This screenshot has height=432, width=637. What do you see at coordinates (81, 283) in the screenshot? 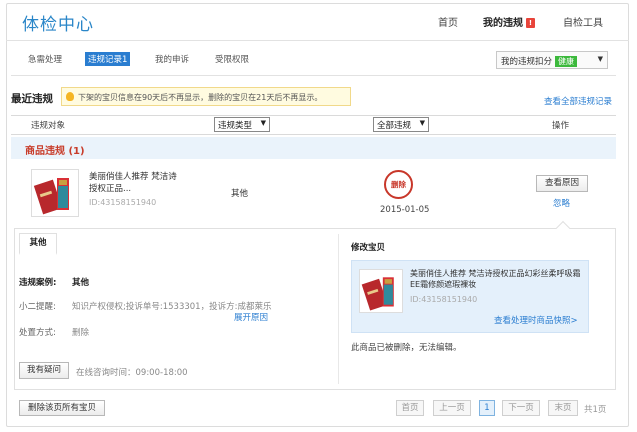
I see `case-value: 其他` at bounding box center [81, 283].